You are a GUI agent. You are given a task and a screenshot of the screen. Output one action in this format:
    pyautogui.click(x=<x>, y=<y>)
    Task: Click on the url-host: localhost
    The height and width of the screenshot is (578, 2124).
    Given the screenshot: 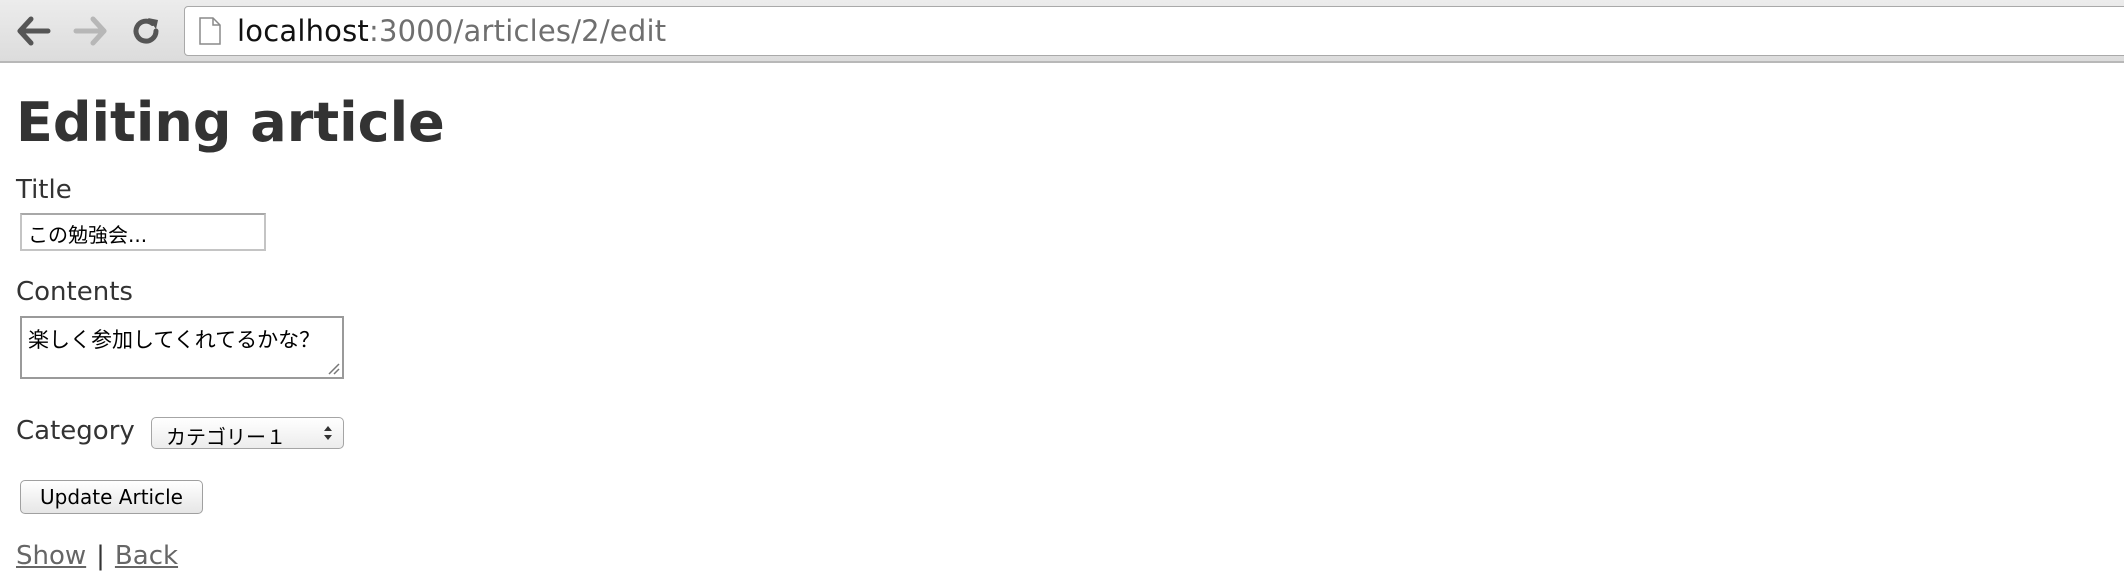 What is the action you would take?
    pyautogui.click(x=303, y=31)
    